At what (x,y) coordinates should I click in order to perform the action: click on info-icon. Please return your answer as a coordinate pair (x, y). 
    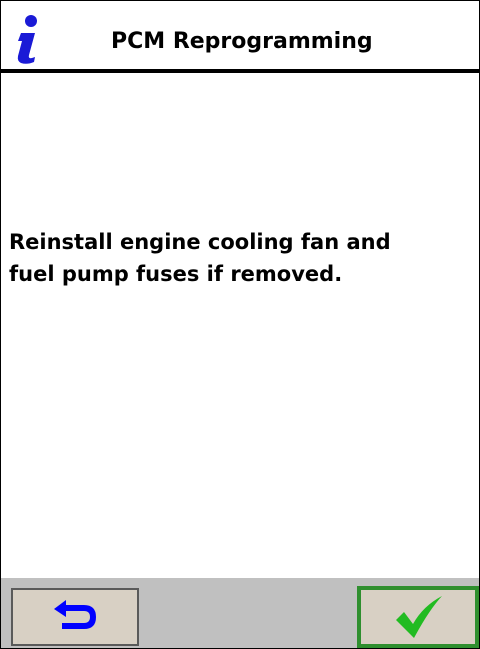
    Looking at the image, I should click on (27, 39).